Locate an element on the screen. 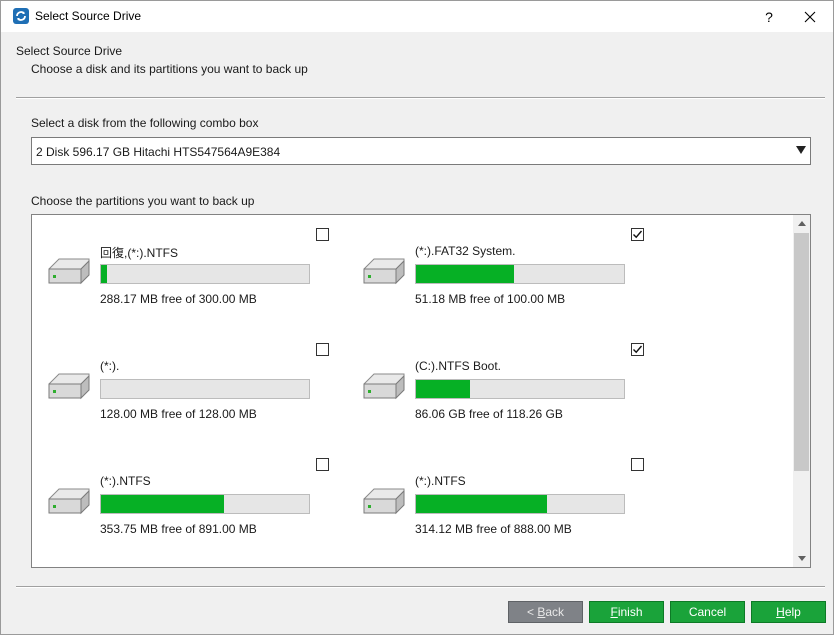  partition-free-space: 288.17 MB free of 300.00 MB is located at coordinates (178, 299).